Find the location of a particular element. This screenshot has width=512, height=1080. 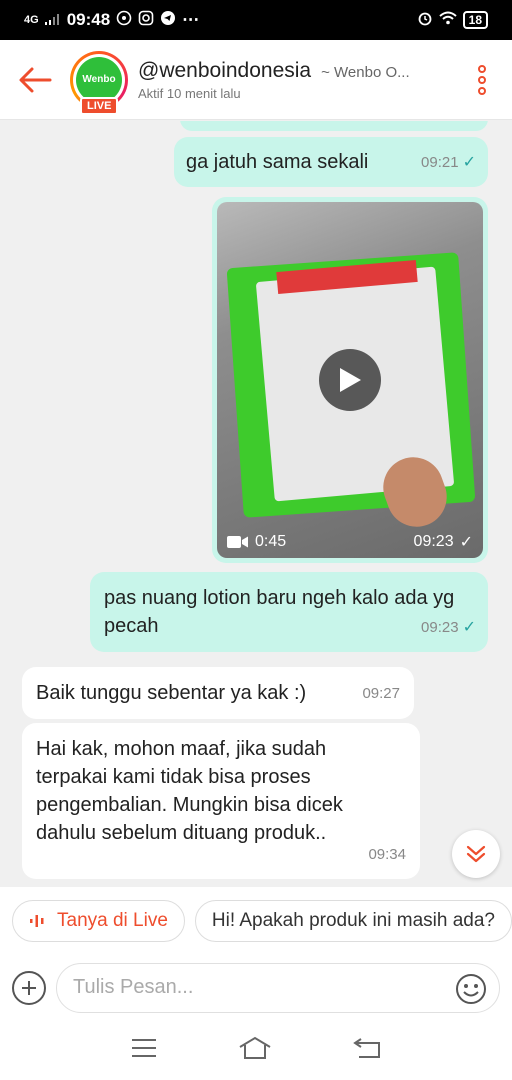

message-time: 09:34 is located at coordinates (387, 854).